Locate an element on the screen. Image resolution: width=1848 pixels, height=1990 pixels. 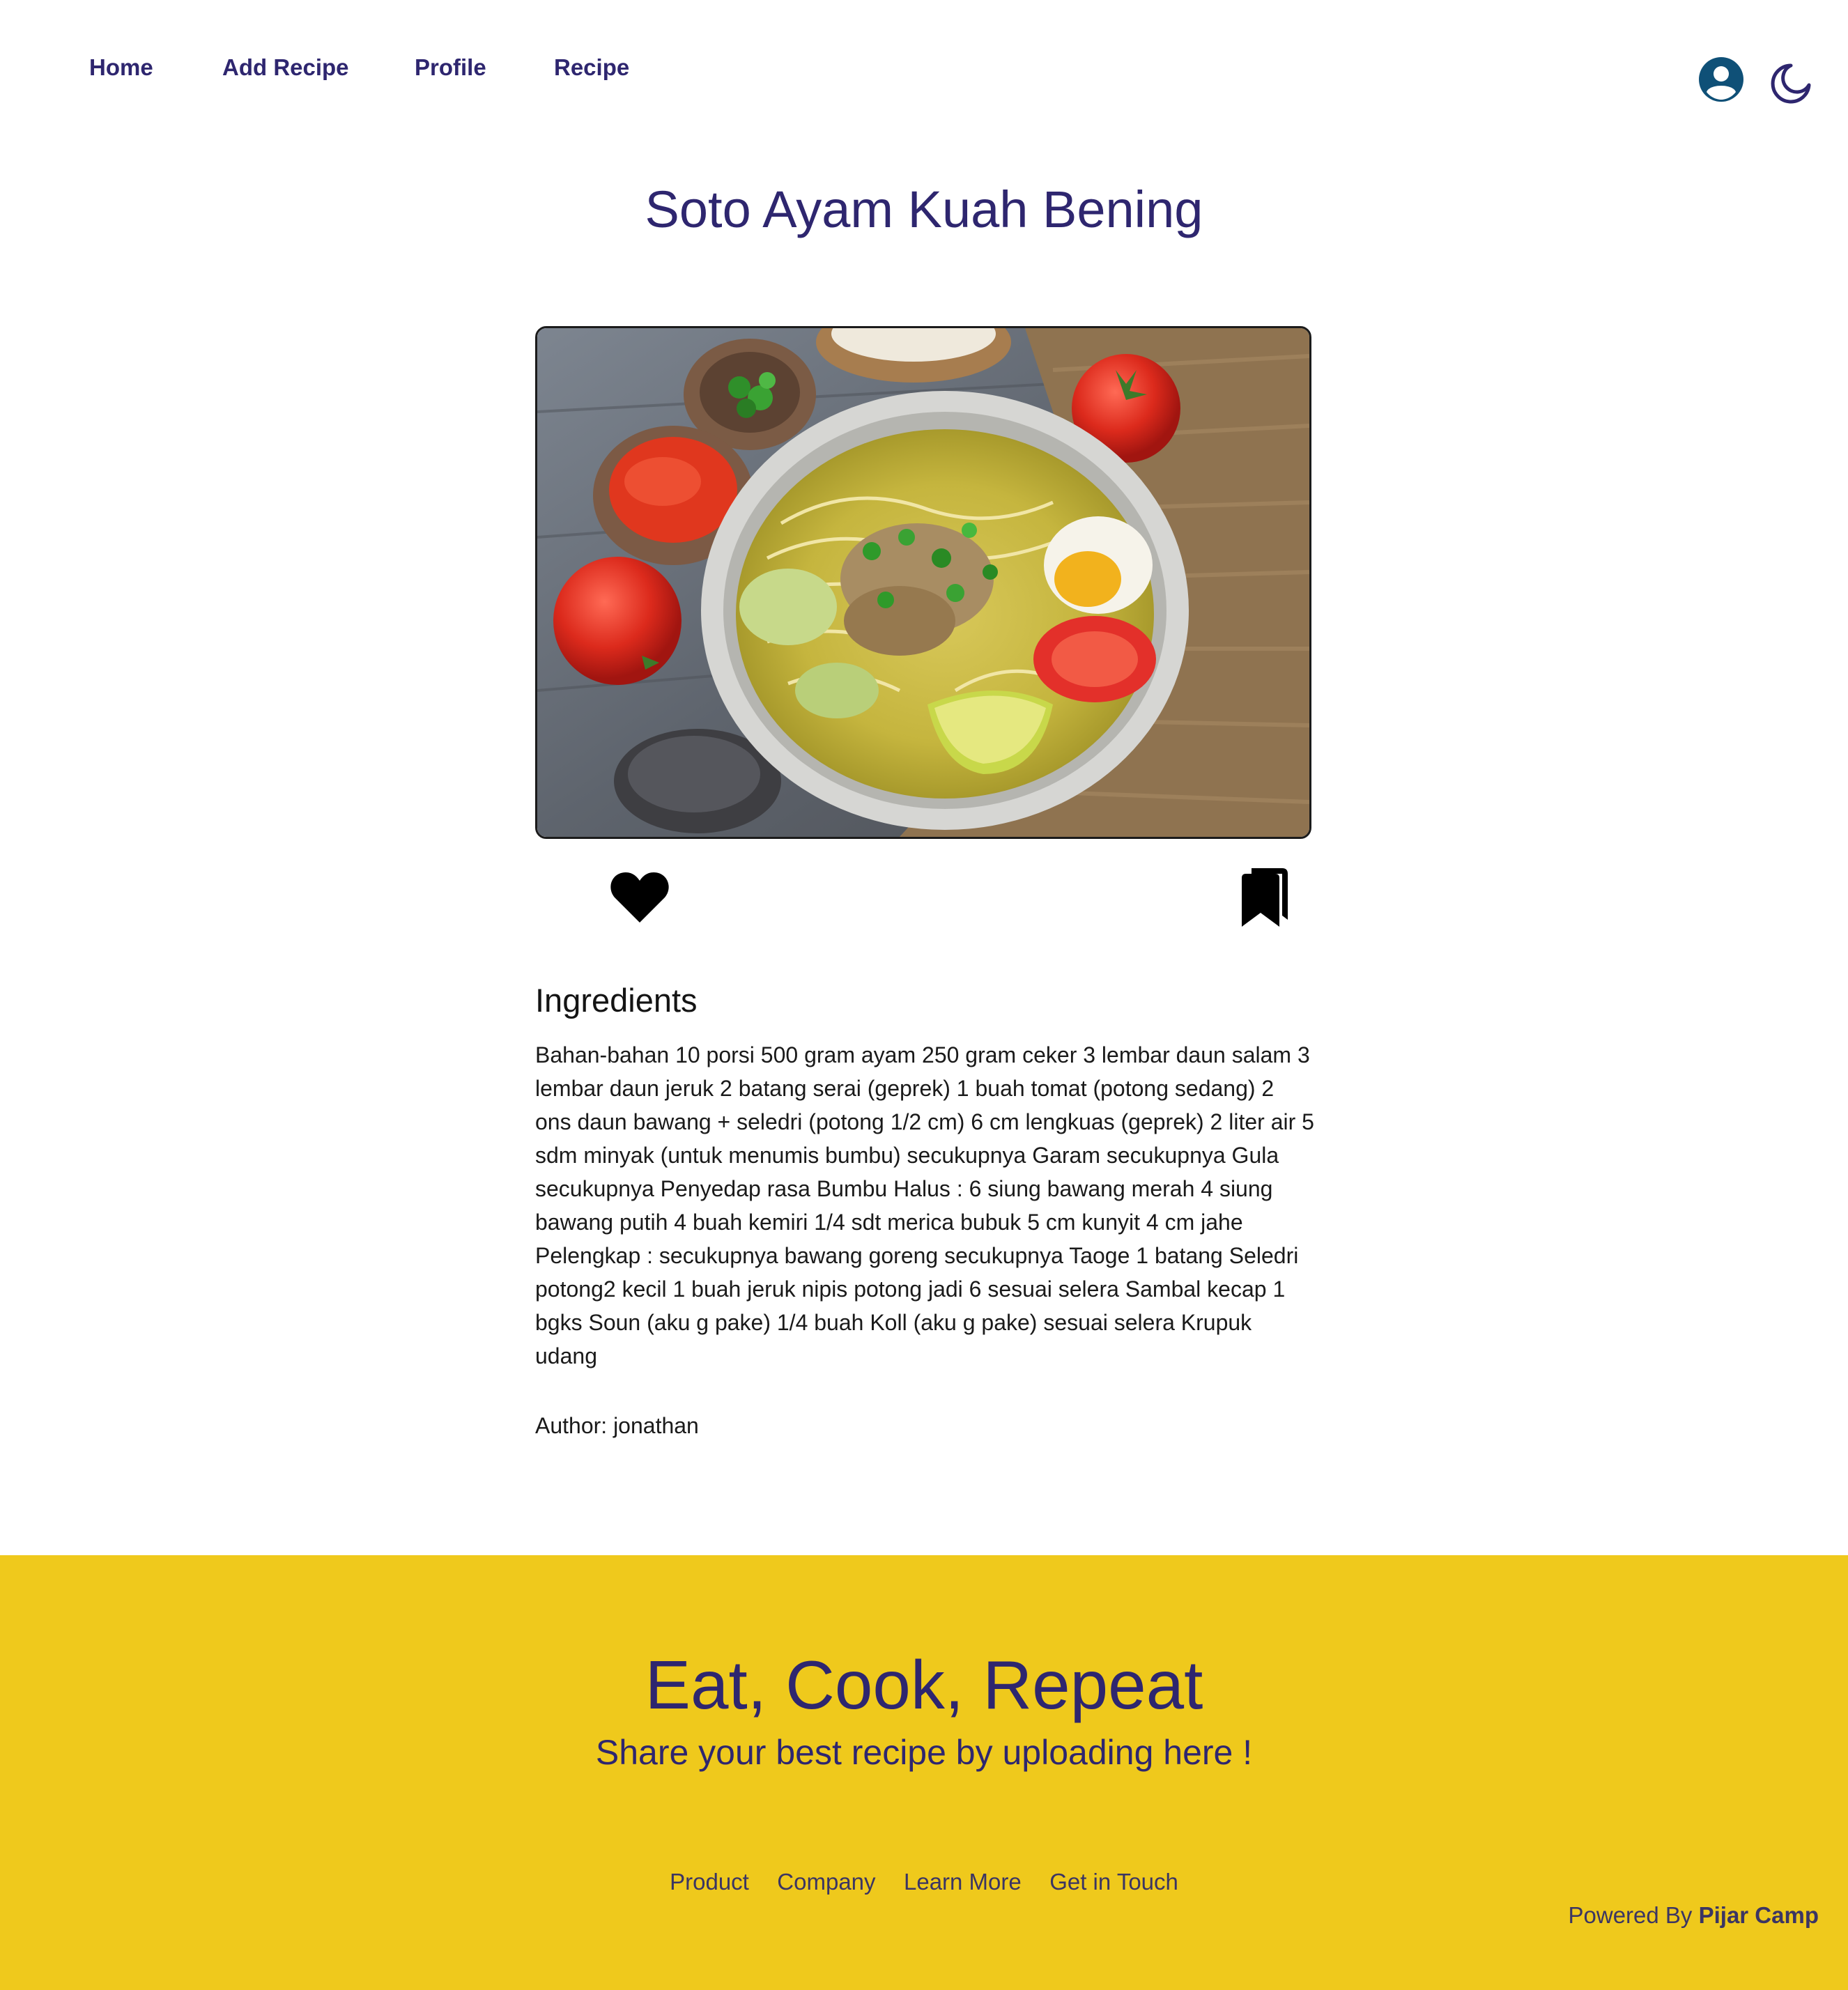
powered-by-brand: Pijar Camp is located at coordinates (1759, 1915).